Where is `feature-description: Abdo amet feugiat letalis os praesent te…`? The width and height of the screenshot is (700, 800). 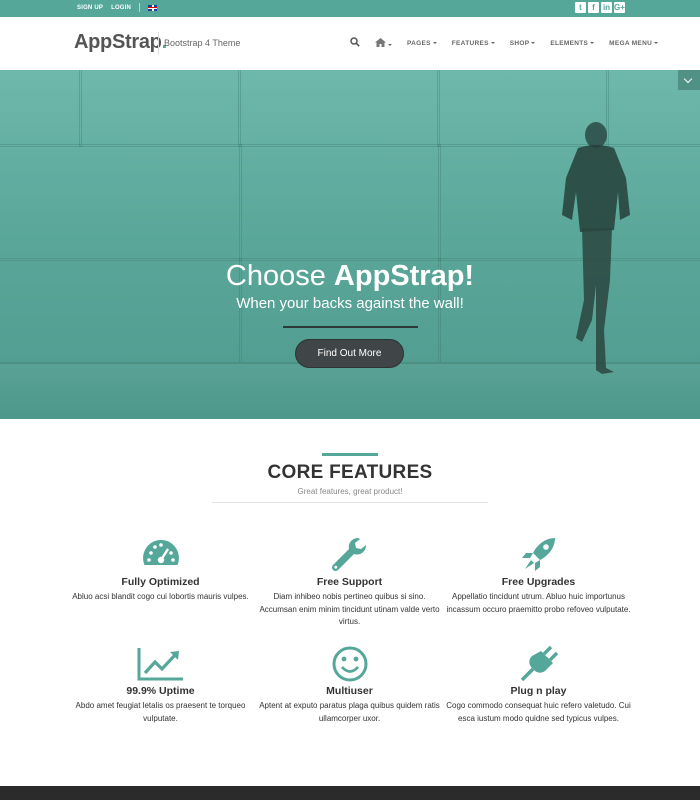
feature-description: Abdo amet feugiat letalis os praesent te… is located at coordinates (160, 712).